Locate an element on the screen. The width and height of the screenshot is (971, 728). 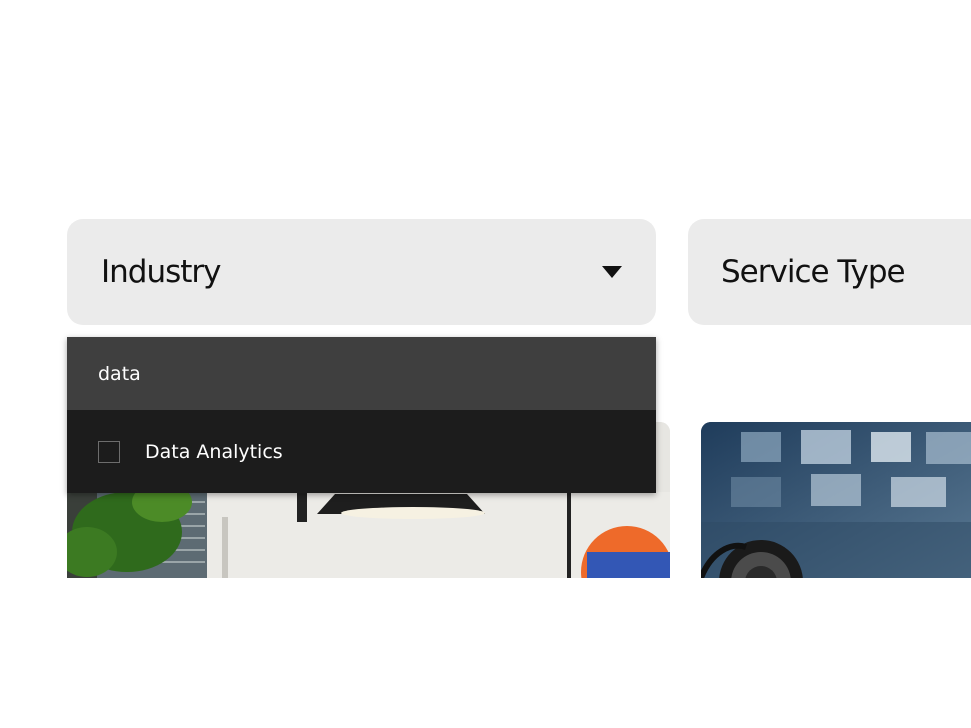
option-checkbox is located at coordinates (109, 451).